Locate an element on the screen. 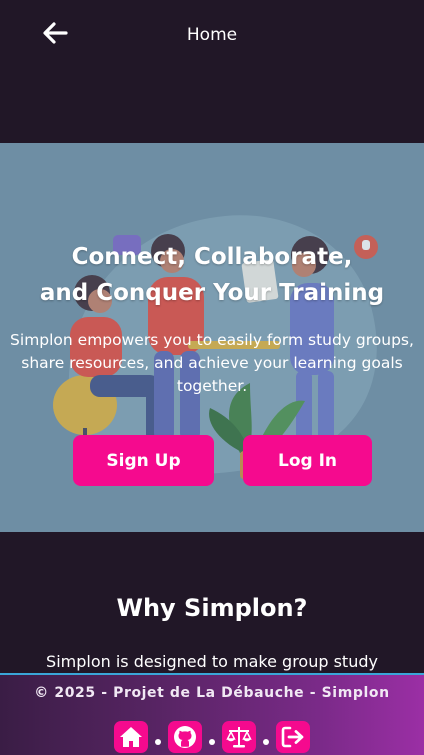  log-in-button: Log In is located at coordinates (307, 460).